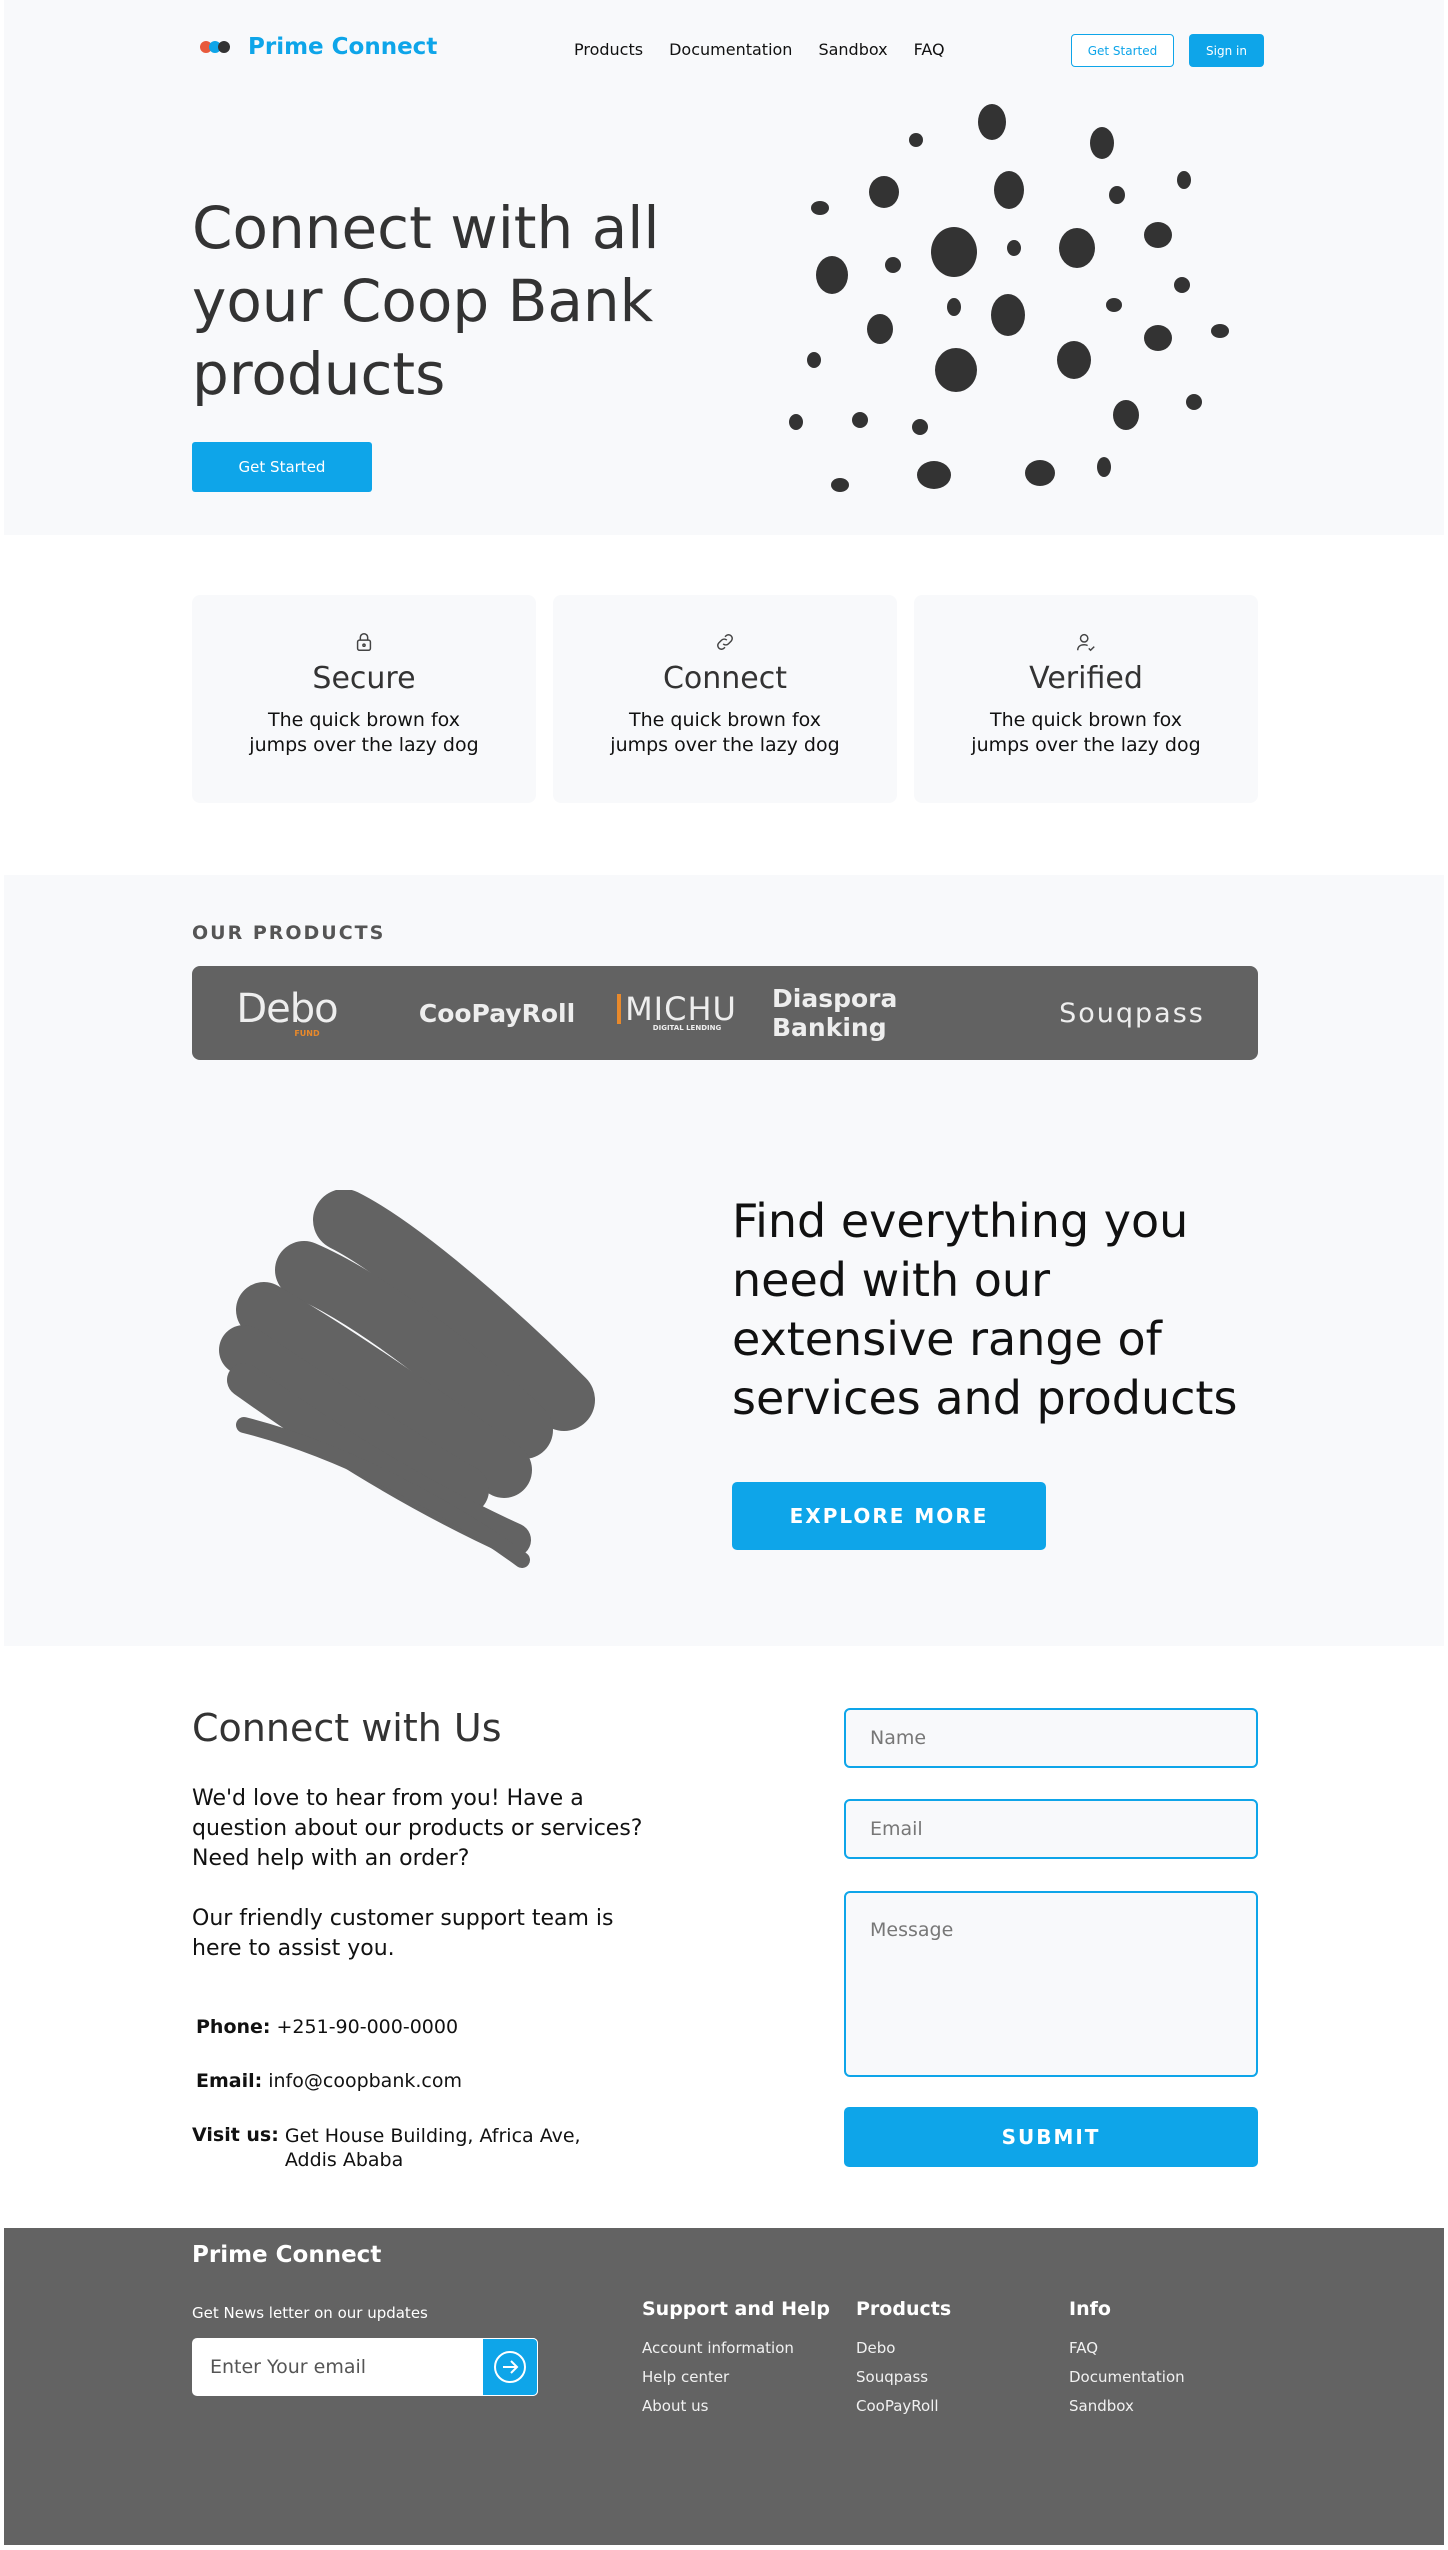 The image size is (1448, 2550). I want to click on feature-title: Connect, so click(725, 678).